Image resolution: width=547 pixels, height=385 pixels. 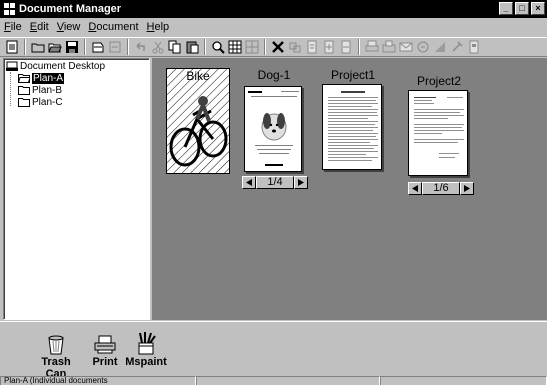 I want to click on trash-can-icon, so click(x=56, y=345).